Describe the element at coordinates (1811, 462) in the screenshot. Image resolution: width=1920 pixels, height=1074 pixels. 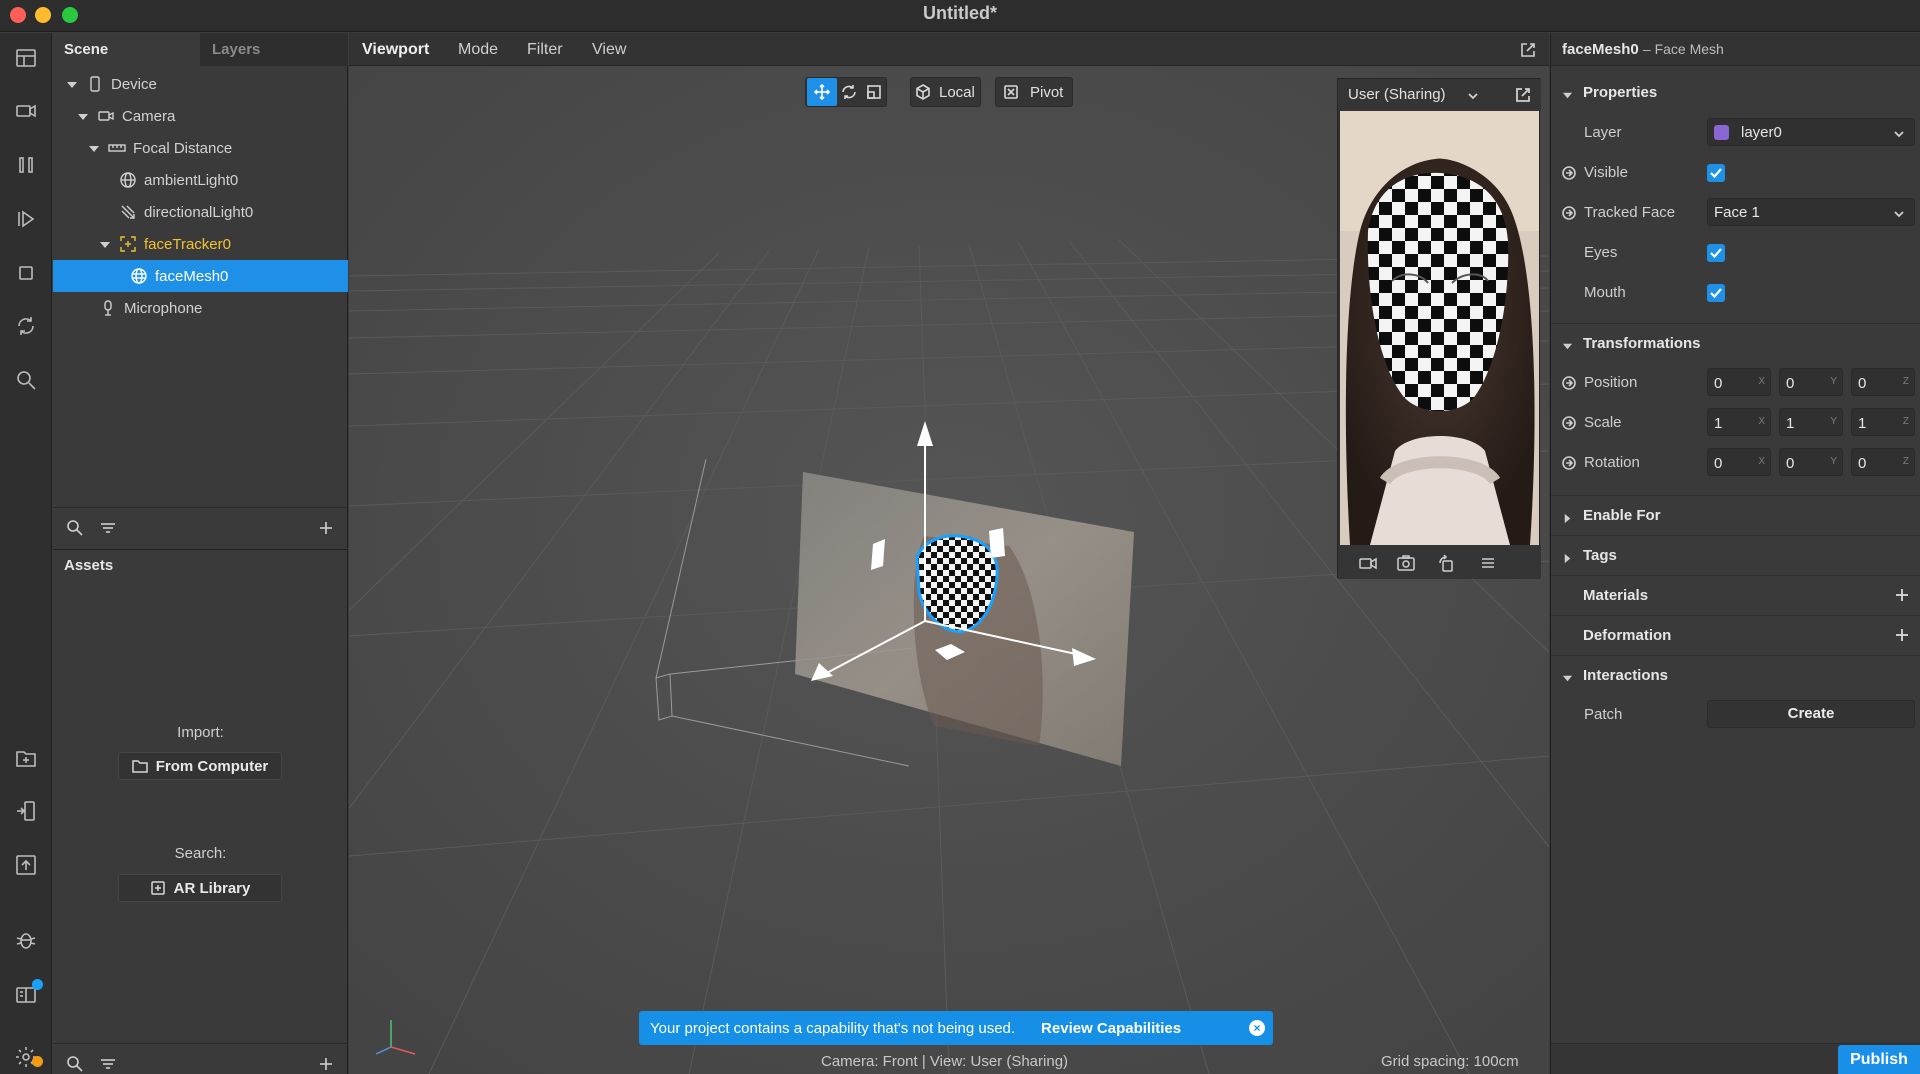
I see `rotation-y-field: 0Y` at that location.